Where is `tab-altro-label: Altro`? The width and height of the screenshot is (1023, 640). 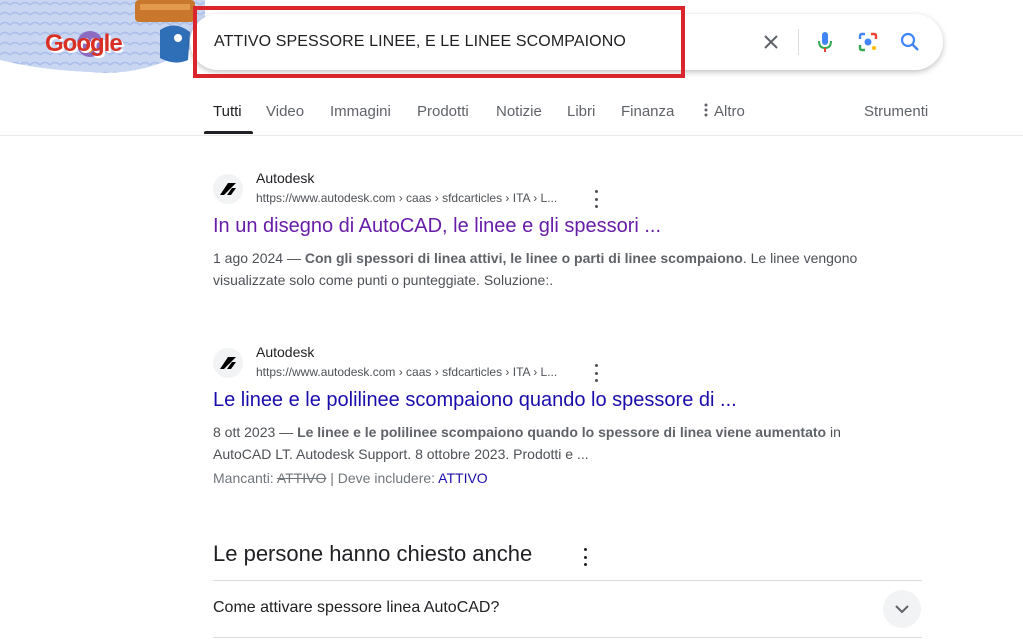 tab-altro-label: Altro is located at coordinates (729, 111).